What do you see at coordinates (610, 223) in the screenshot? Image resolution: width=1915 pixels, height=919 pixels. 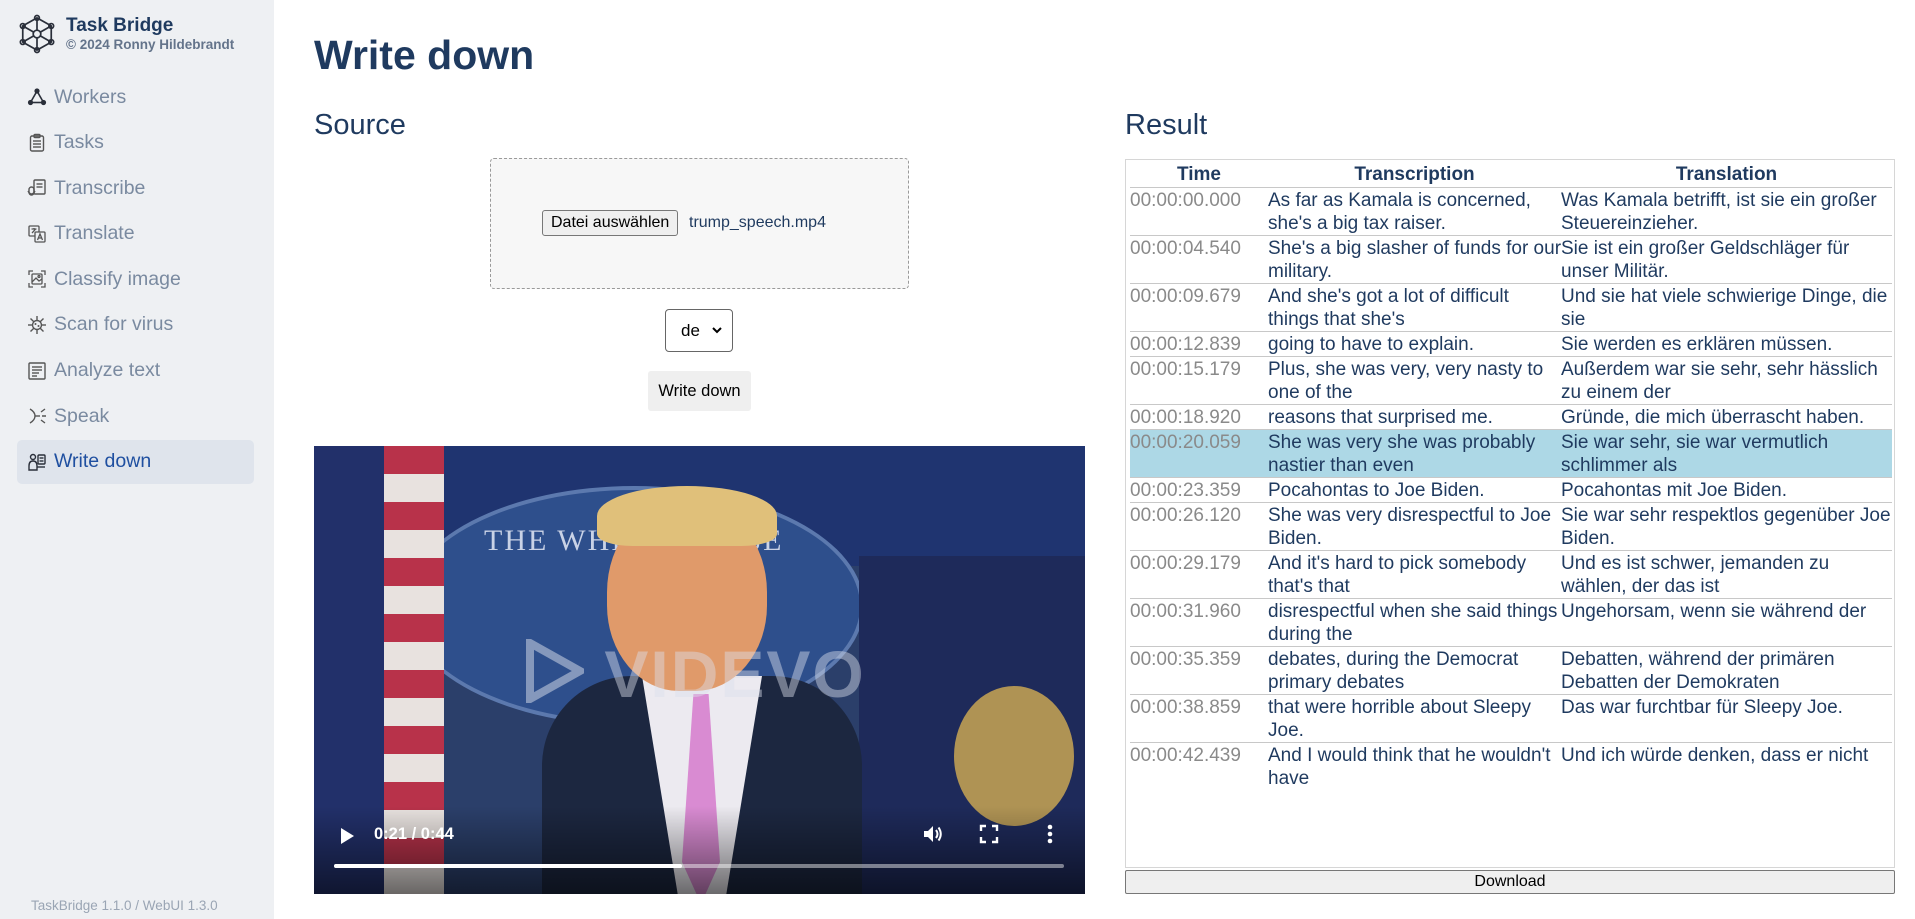 I see `choose-file-button: Datei auswählen` at bounding box center [610, 223].